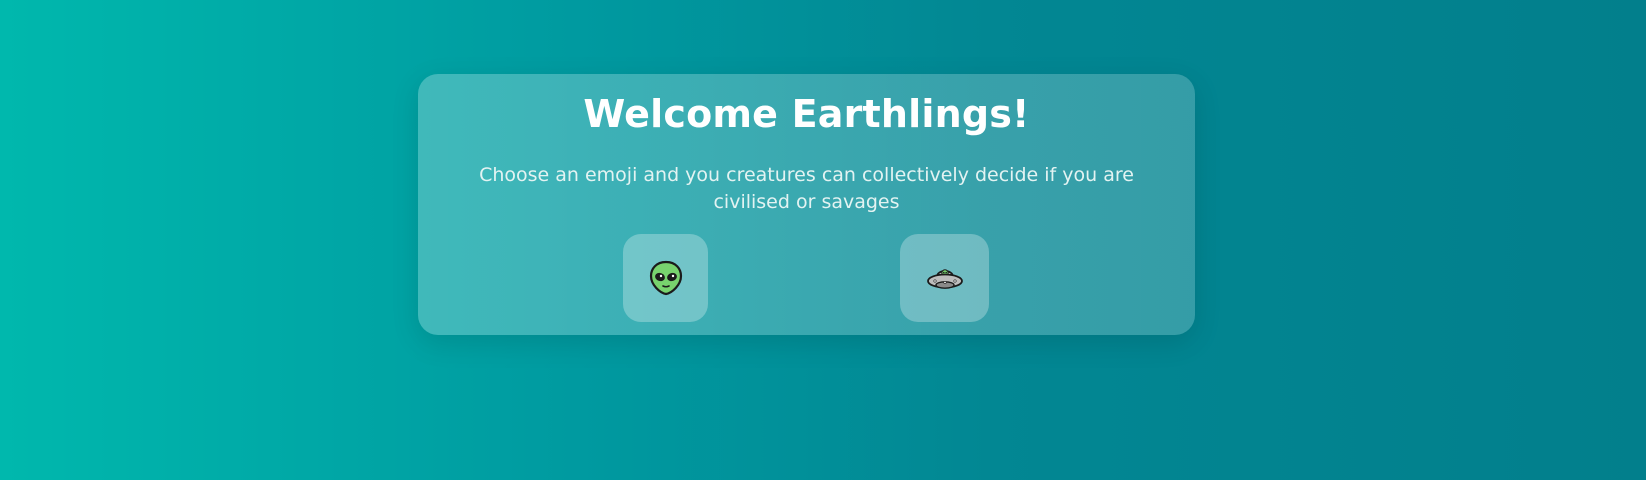  I want to click on ufo-emoji-button, so click(944, 278).